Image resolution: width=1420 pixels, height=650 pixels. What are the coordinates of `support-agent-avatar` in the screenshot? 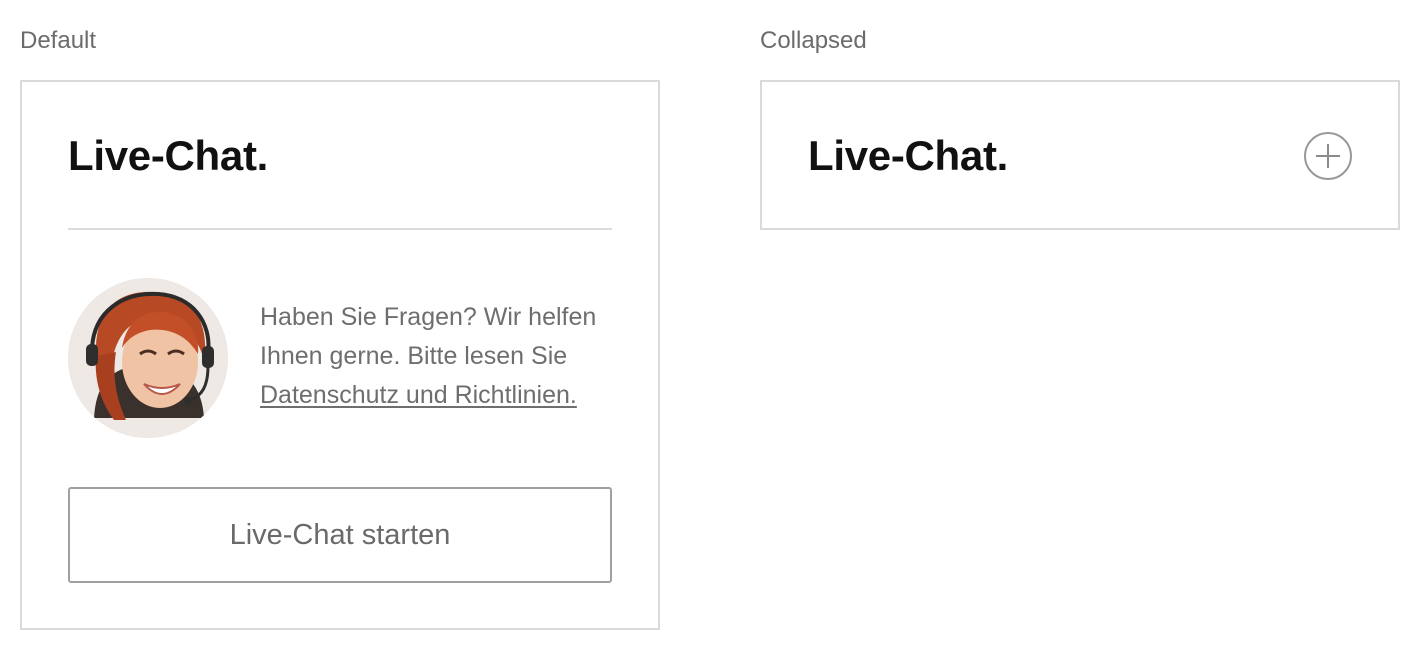 It's located at (148, 358).